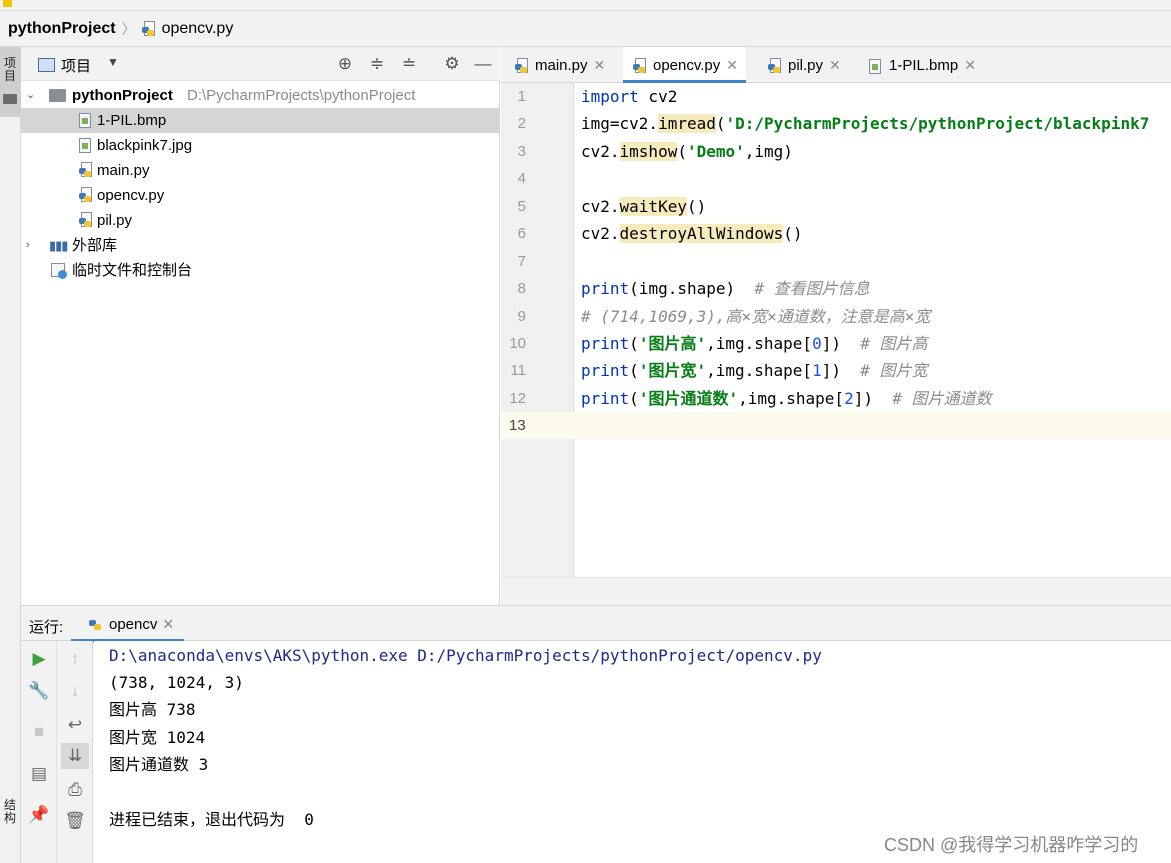 Image resolution: width=1171 pixels, height=863 pixels. Describe the element at coordinates (10, 812) in the screenshot. I see `structure-tool-tab: 结构` at that location.